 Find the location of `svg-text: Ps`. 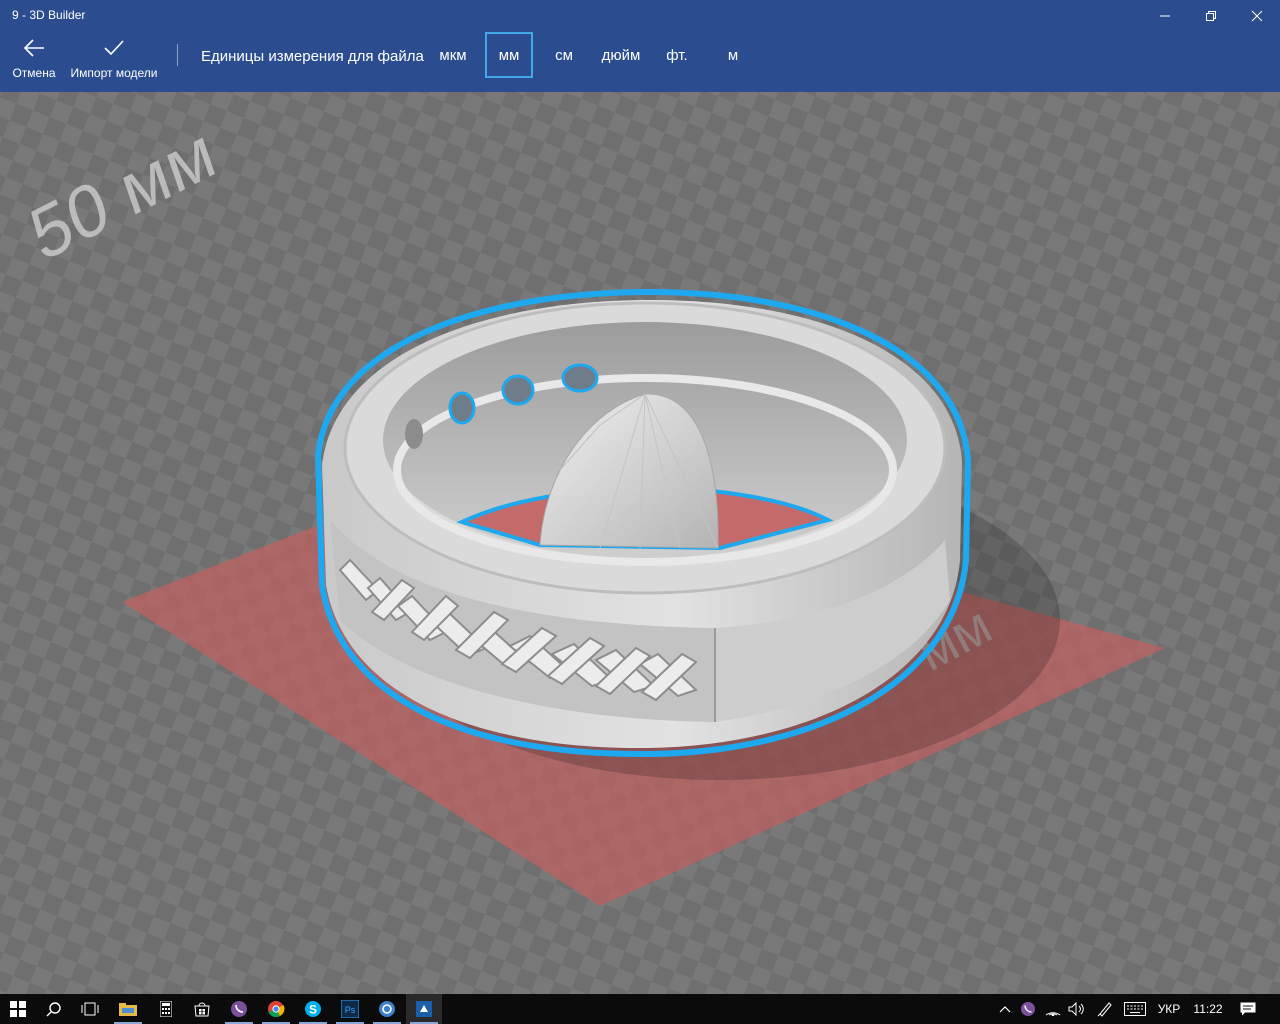

svg-text: Ps is located at coordinates (350, 1010).